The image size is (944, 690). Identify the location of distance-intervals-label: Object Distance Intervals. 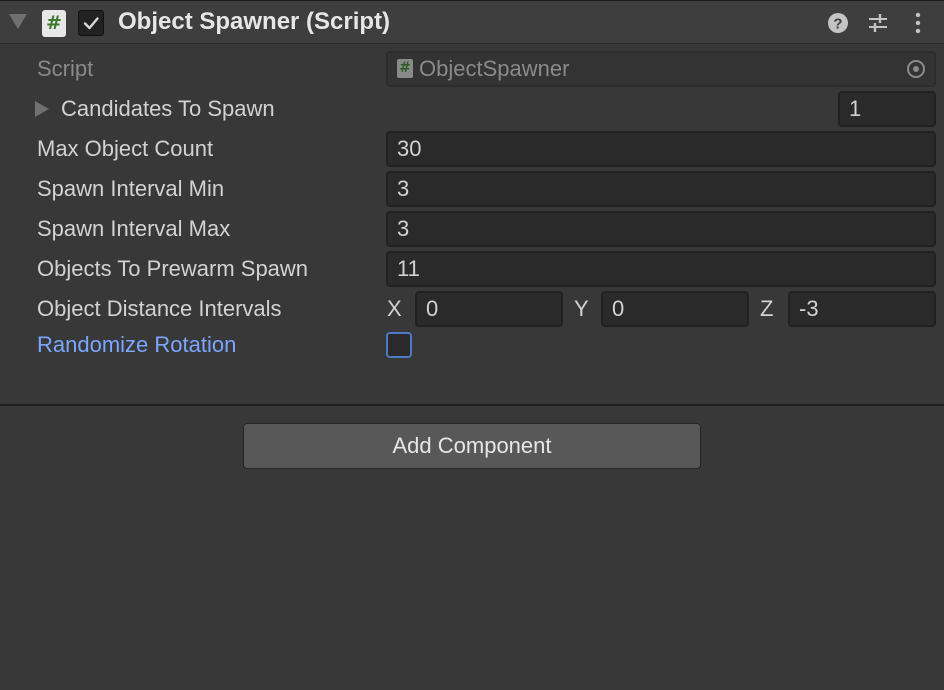
(159, 308).